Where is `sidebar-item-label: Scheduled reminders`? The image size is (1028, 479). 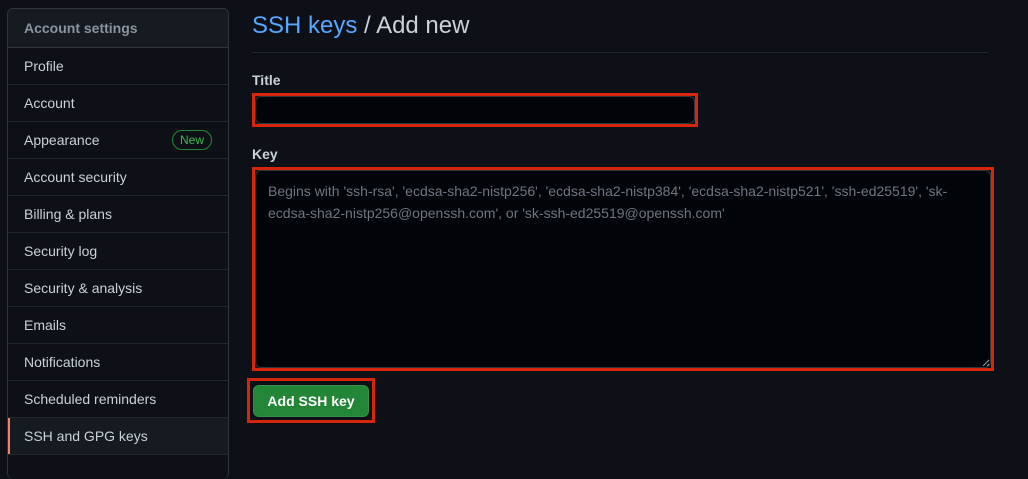
sidebar-item-label: Scheduled reminders is located at coordinates (90, 398).